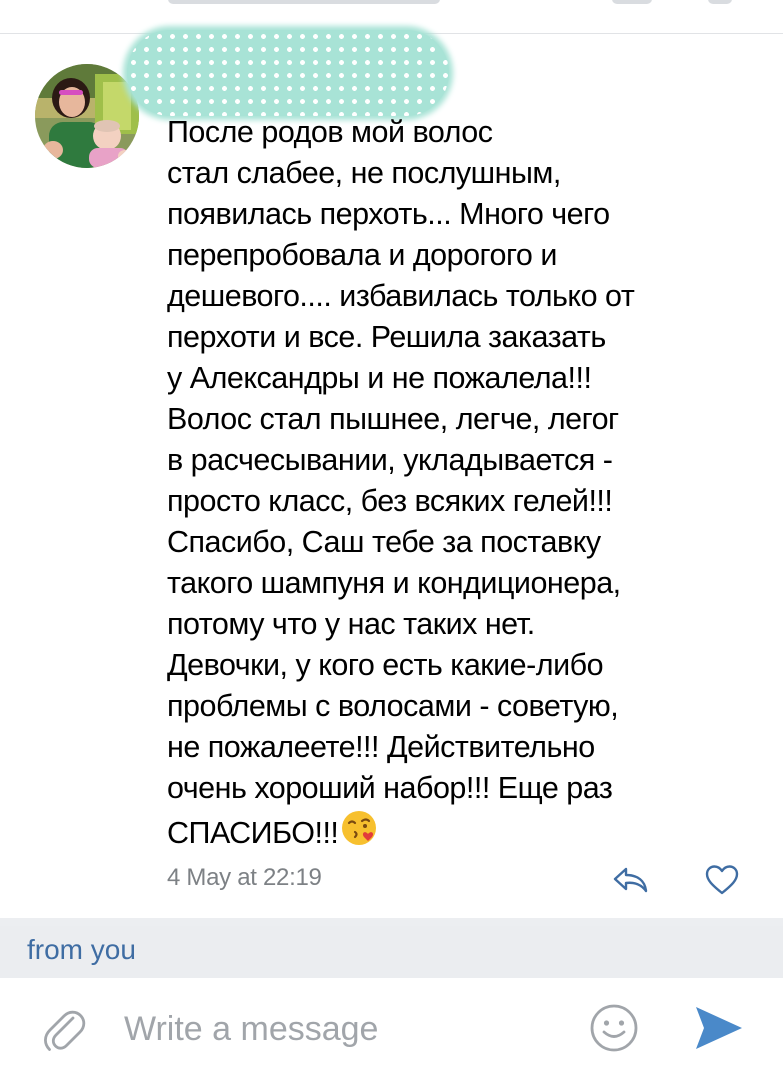 Image resolution: width=783 pixels, height=1080 pixels. I want to click on avatar-photo, so click(87, 116).